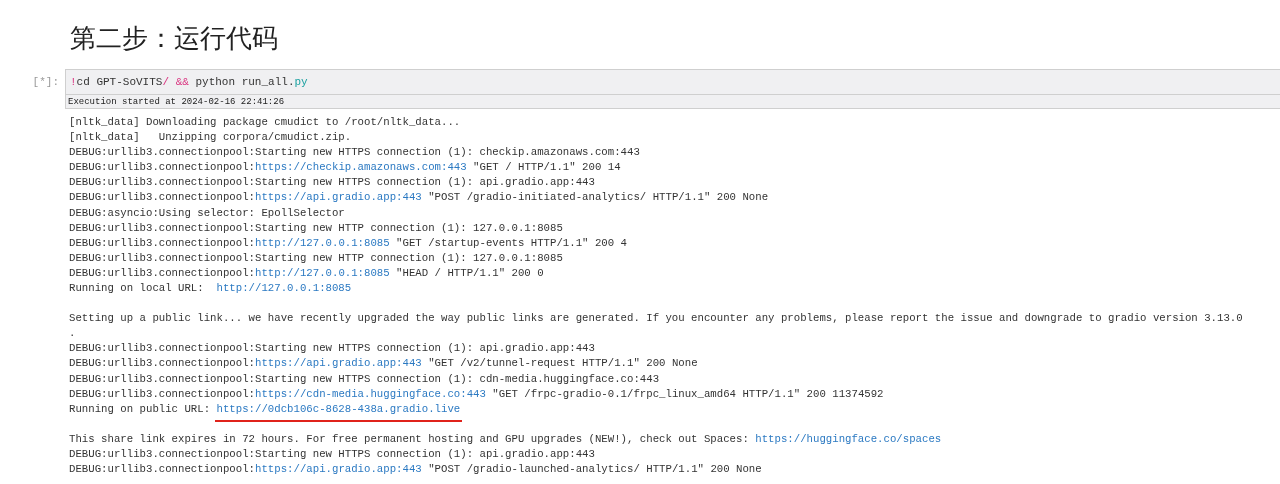 This screenshot has width=1280, height=484. Describe the element at coordinates (511, 242) in the screenshot. I see `output-text: "GET /startup-events HTTP/1.1" 200 4` at that location.